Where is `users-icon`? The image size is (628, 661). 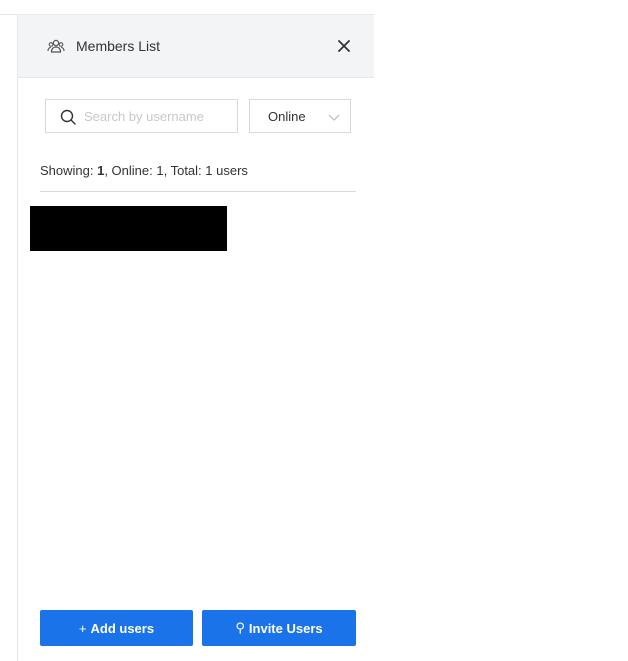 users-icon is located at coordinates (56, 46).